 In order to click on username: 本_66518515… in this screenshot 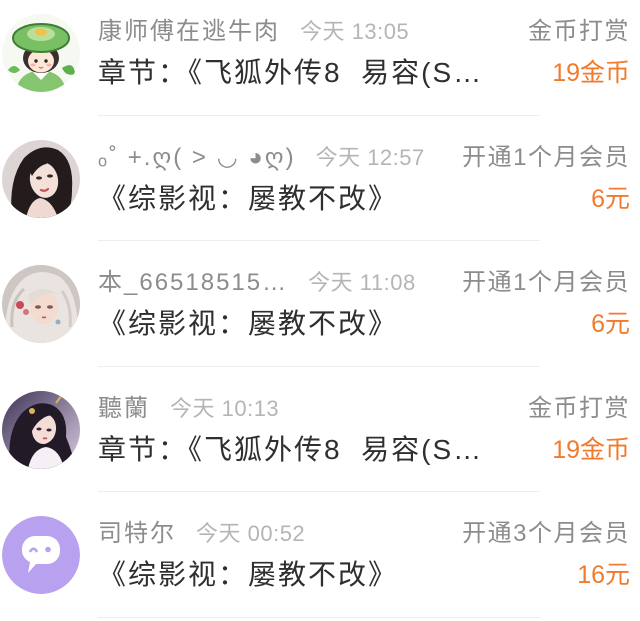, I will do `click(193, 282)`.